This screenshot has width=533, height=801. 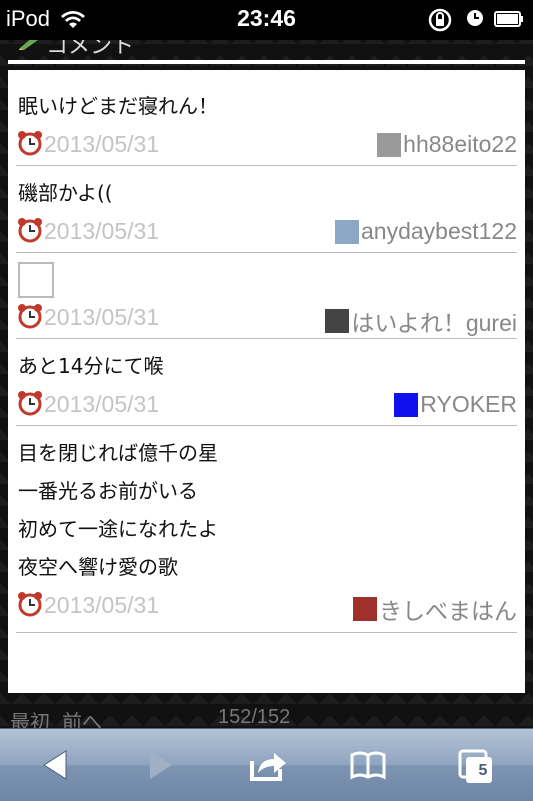 What do you see at coordinates (434, 323) in the screenshot?
I see `comment-username: はいよれ！gurei` at bounding box center [434, 323].